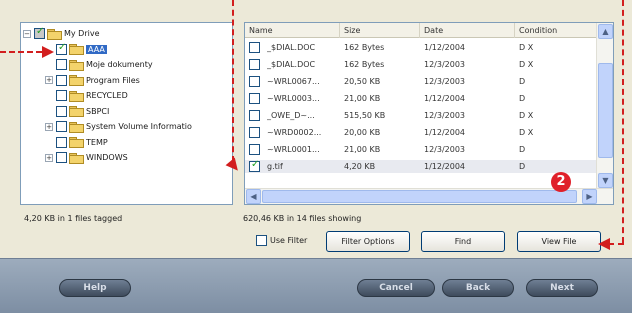  I want to click on tree-item: + System Volume Informatio, so click(118, 126).